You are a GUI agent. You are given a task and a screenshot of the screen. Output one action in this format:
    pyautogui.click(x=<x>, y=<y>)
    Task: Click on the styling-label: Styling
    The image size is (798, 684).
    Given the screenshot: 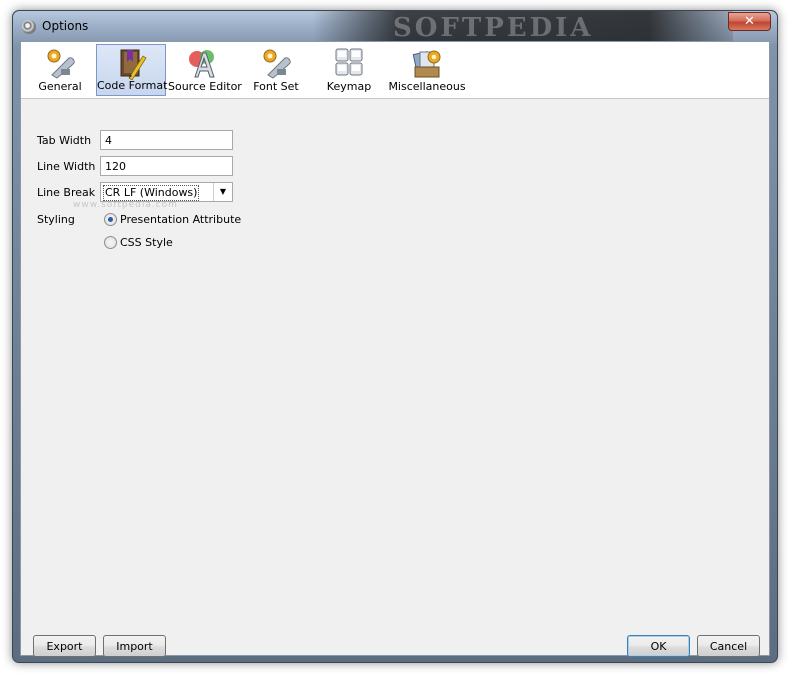 What is the action you would take?
    pyautogui.click(x=56, y=219)
    